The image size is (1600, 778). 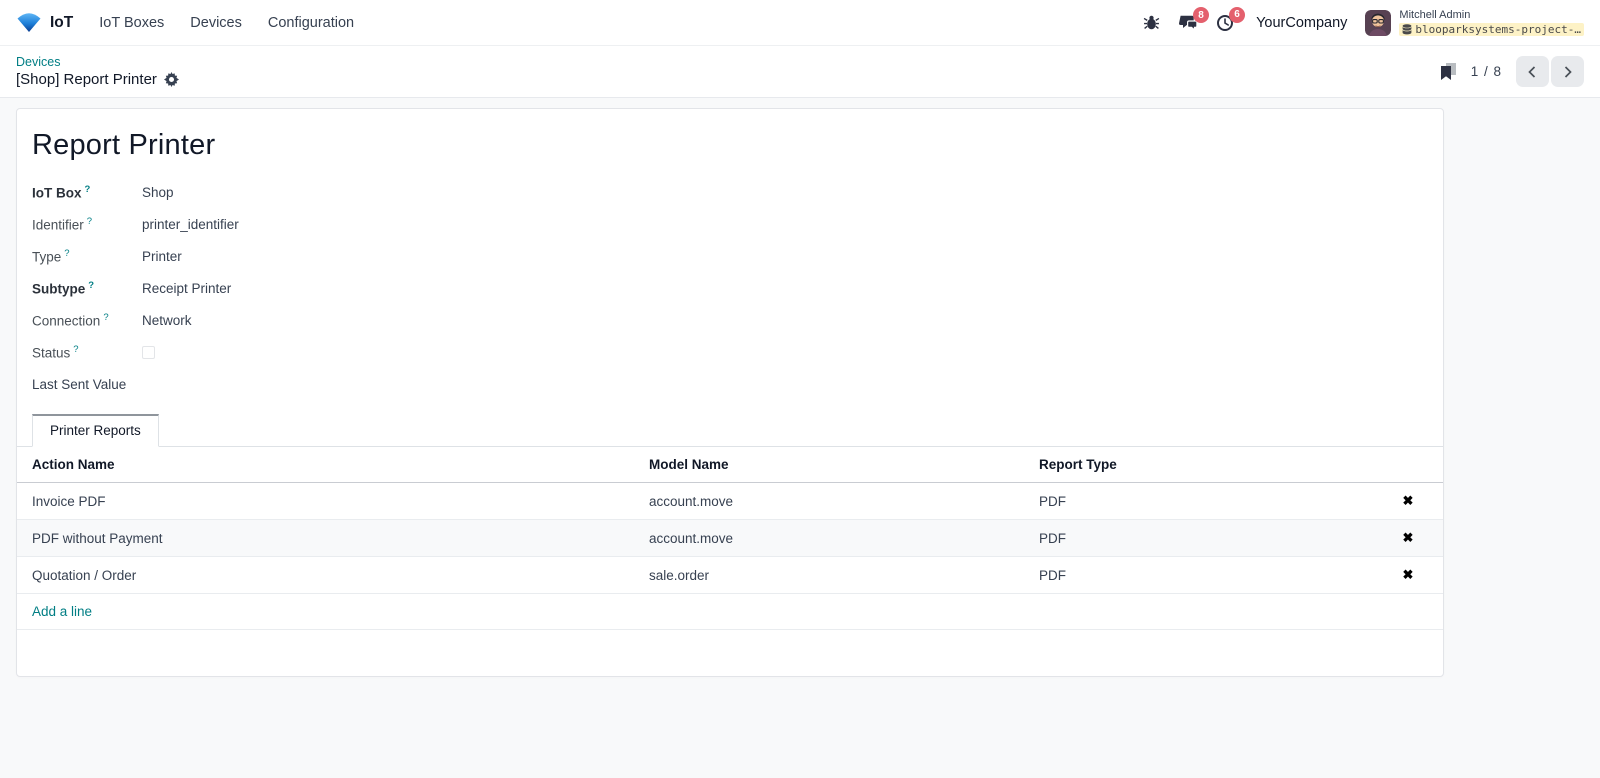 I want to click on table-row: Invoice PDF account.move PDF ✖, so click(x=730, y=501).